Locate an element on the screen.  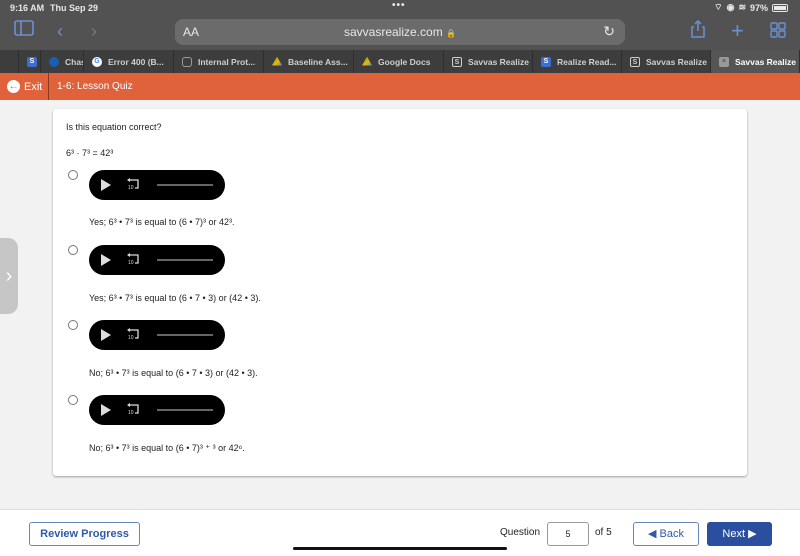
url-value: savvasrealize.com is located at coordinates (393, 32).